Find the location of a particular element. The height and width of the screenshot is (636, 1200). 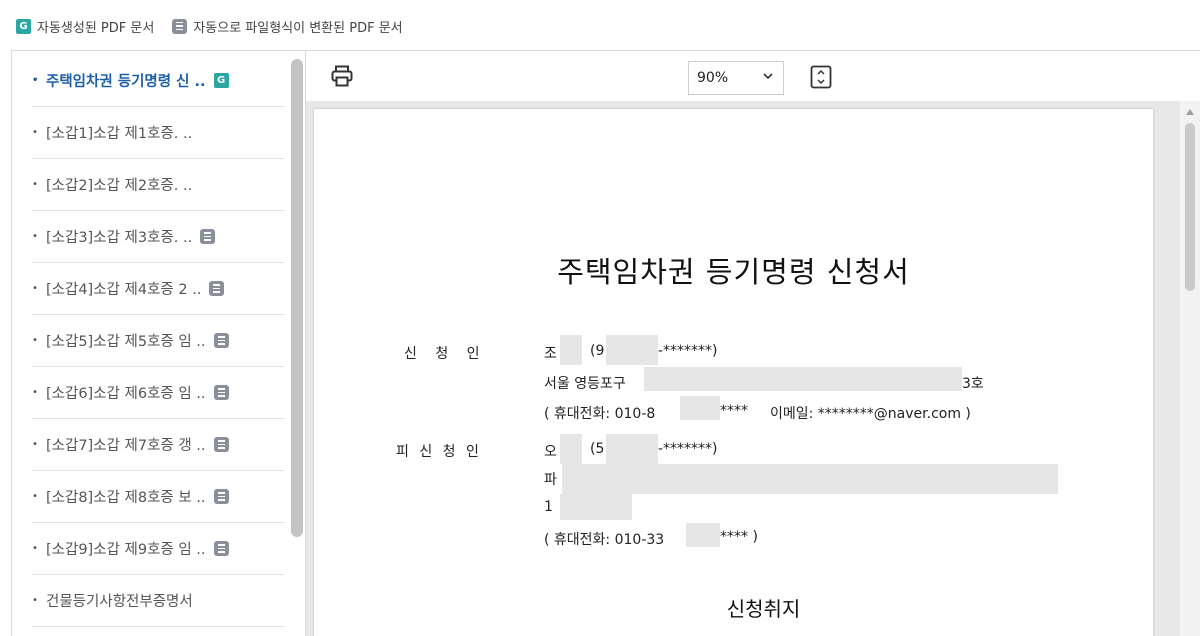

document-title: 주택임차권 등기명령 신청서 is located at coordinates (733, 272).